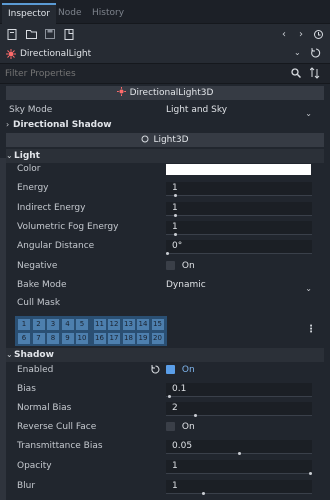 The width and height of the screenshot is (330, 500). What do you see at coordinates (171, 93) in the screenshot?
I see `class-header-label: DirectionalLight3D` at bounding box center [171, 93].